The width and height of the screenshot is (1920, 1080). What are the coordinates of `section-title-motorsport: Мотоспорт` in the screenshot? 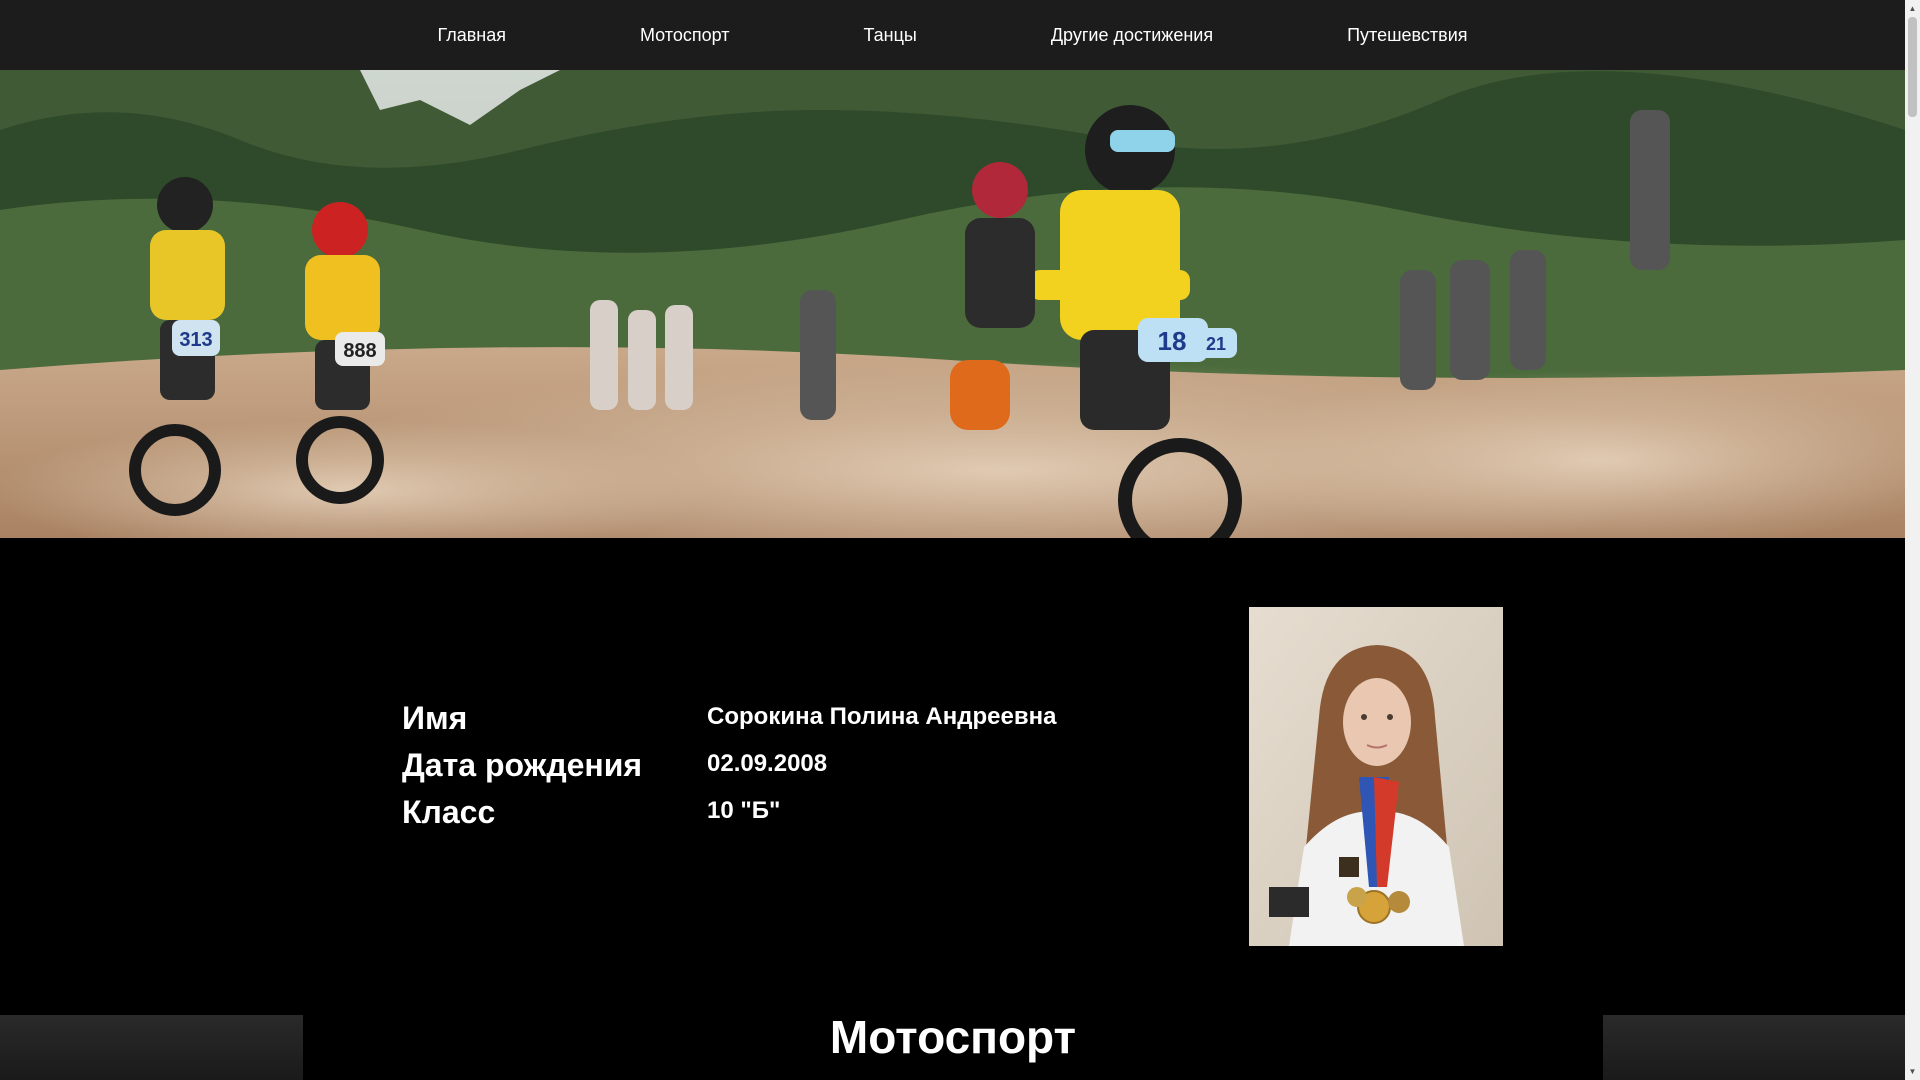 It's located at (953, 1037).